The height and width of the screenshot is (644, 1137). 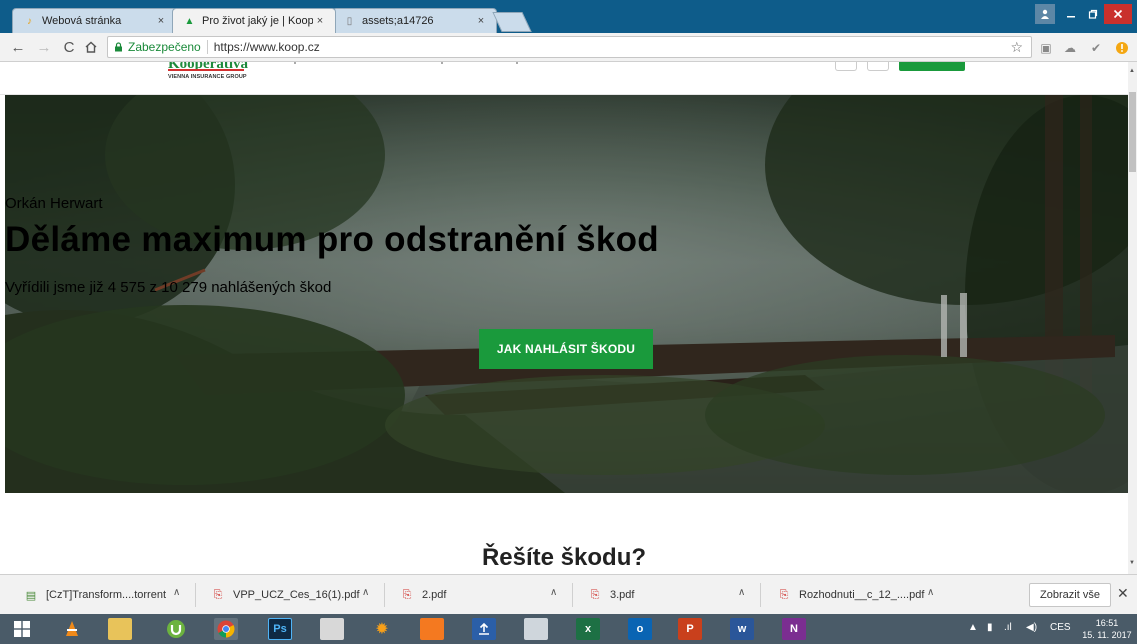 I want to click on header-menu-button, so click(x=878, y=66).